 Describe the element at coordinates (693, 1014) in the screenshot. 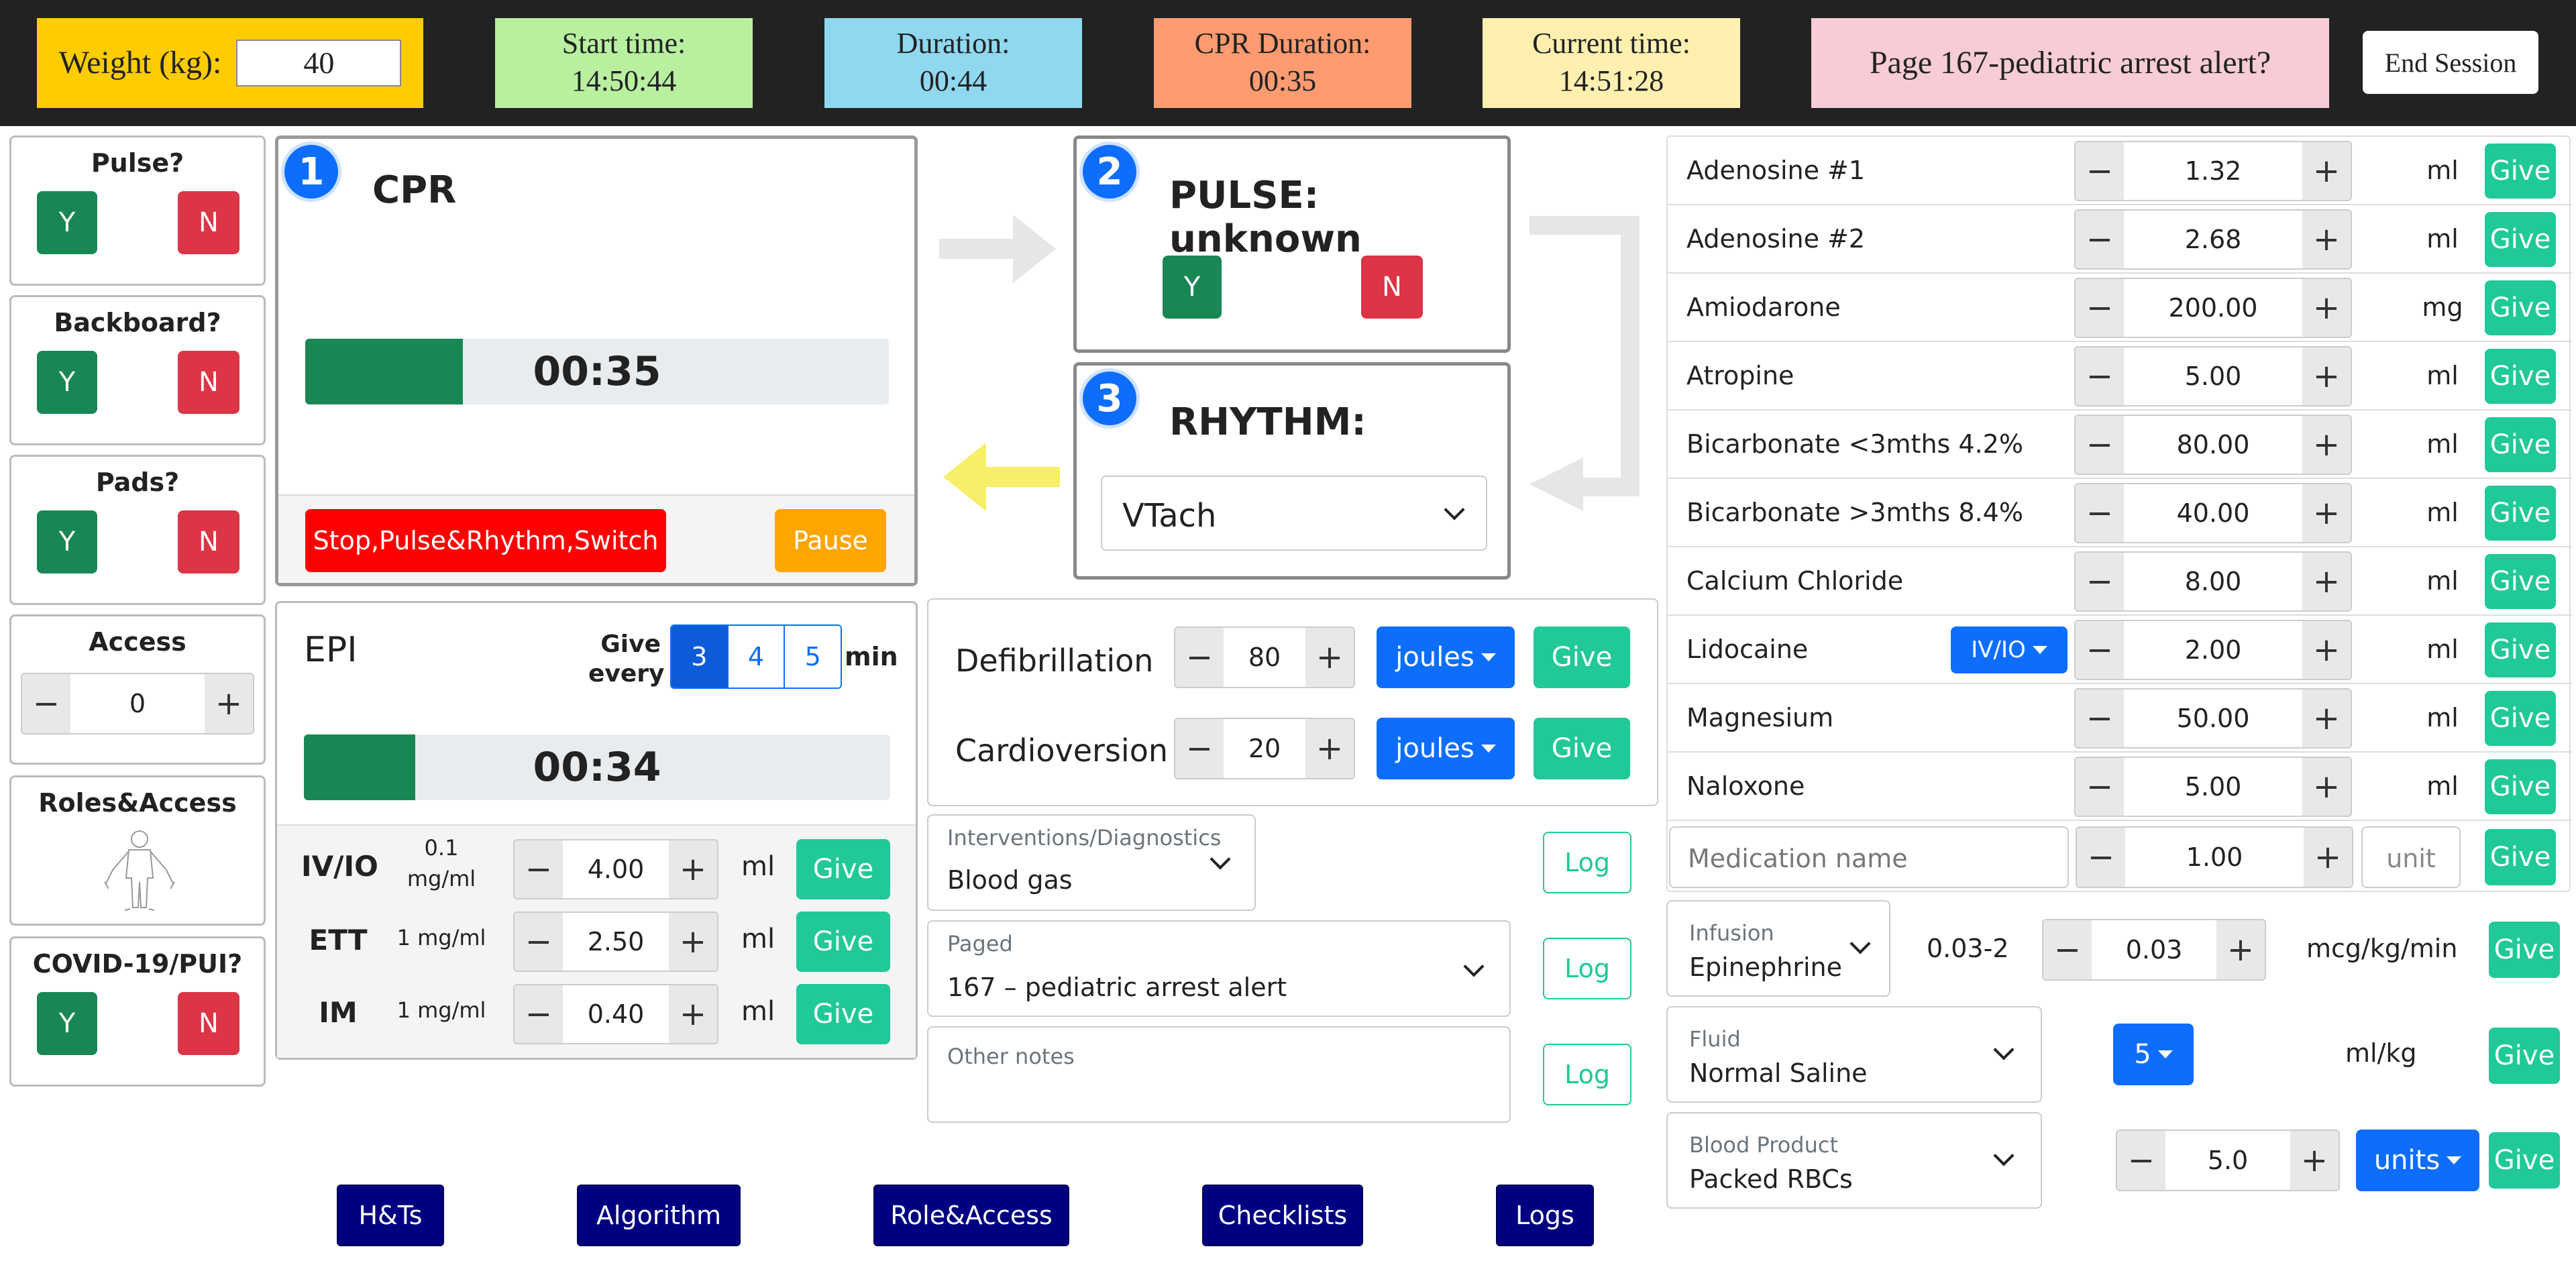

I see `epi-im-plus-button: +` at that location.